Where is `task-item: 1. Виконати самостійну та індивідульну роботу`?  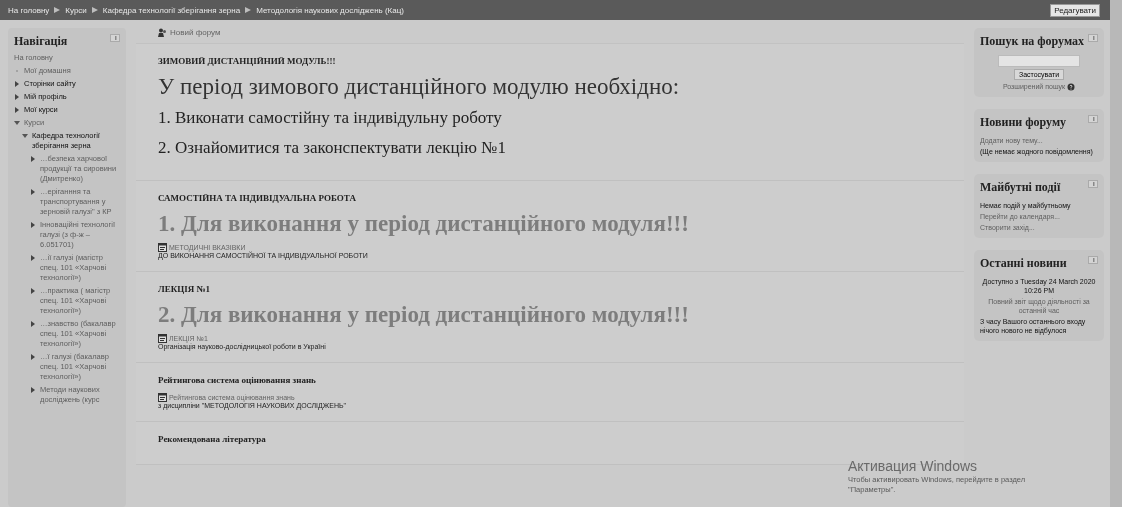
task-item: 1. Виконати самостійну та індивідульну роботу is located at coordinates (330, 118).